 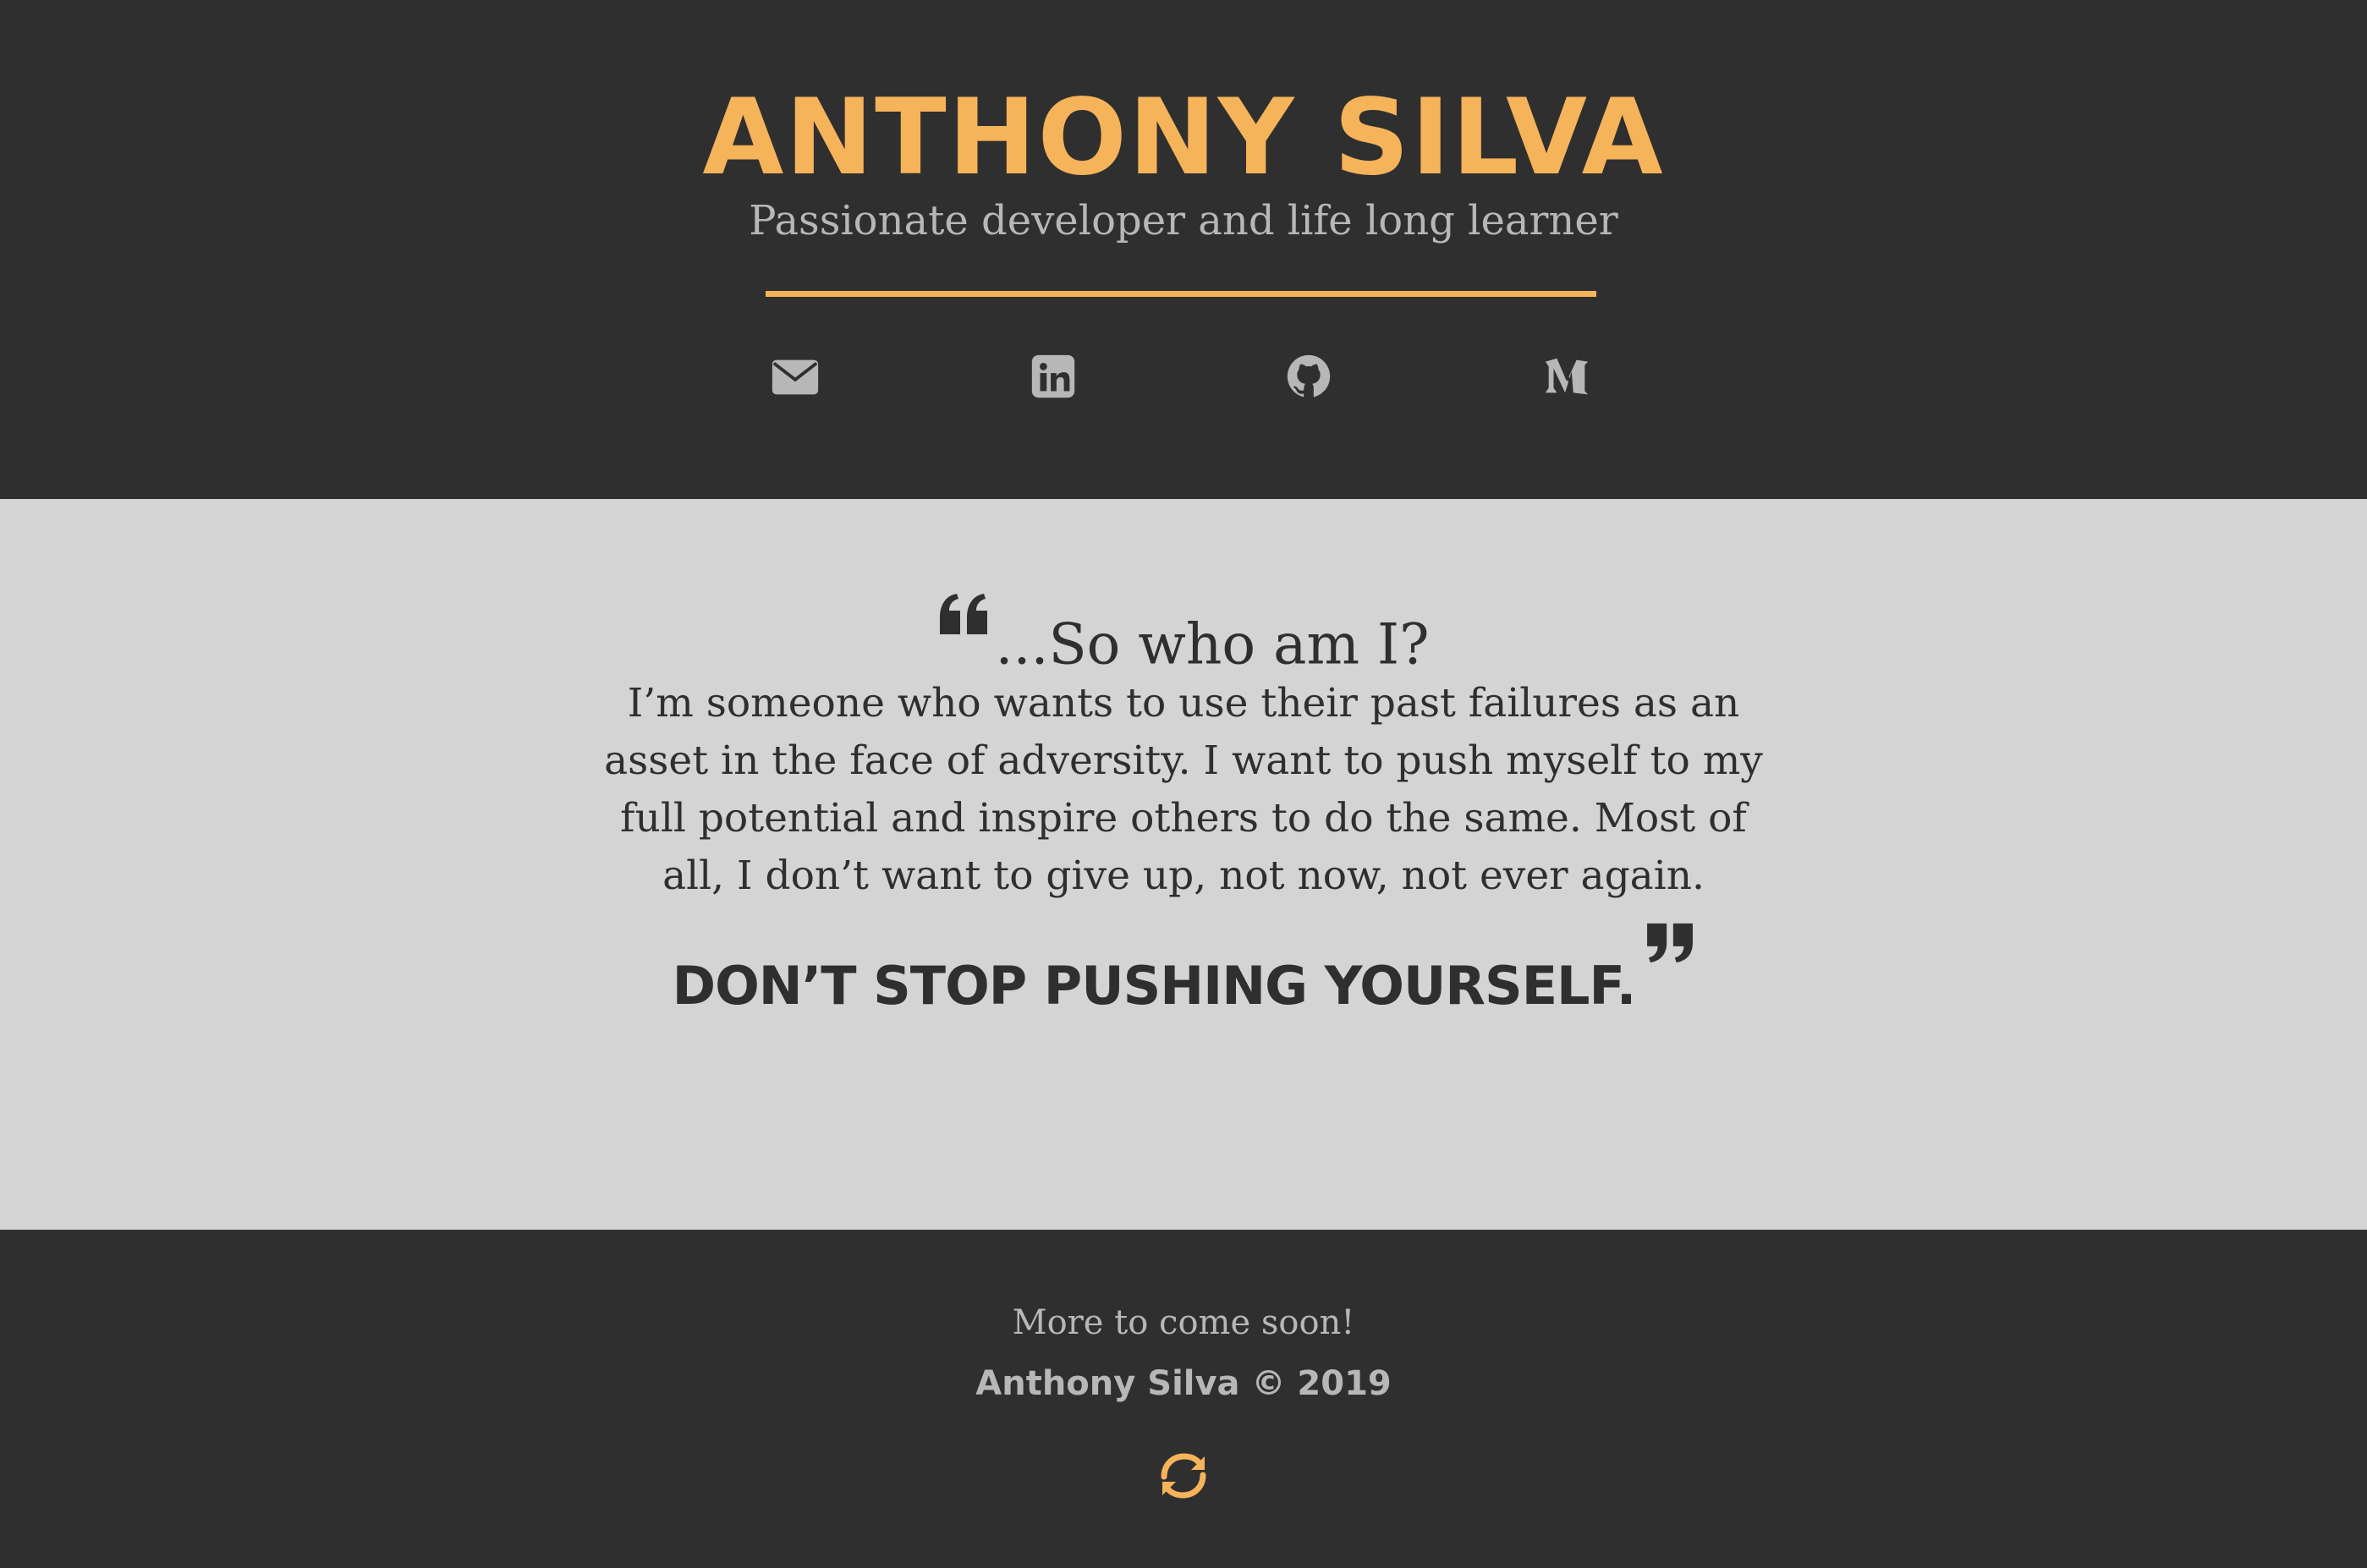 I want to click on quote-close-icon, so click(x=1671, y=943).